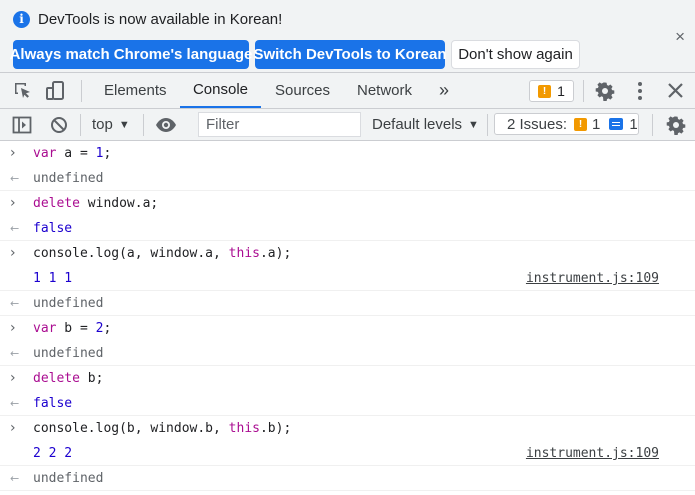 The width and height of the screenshot is (695, 495). I want to click on code-token: console.log(b, window.b,, so click(131, 428).